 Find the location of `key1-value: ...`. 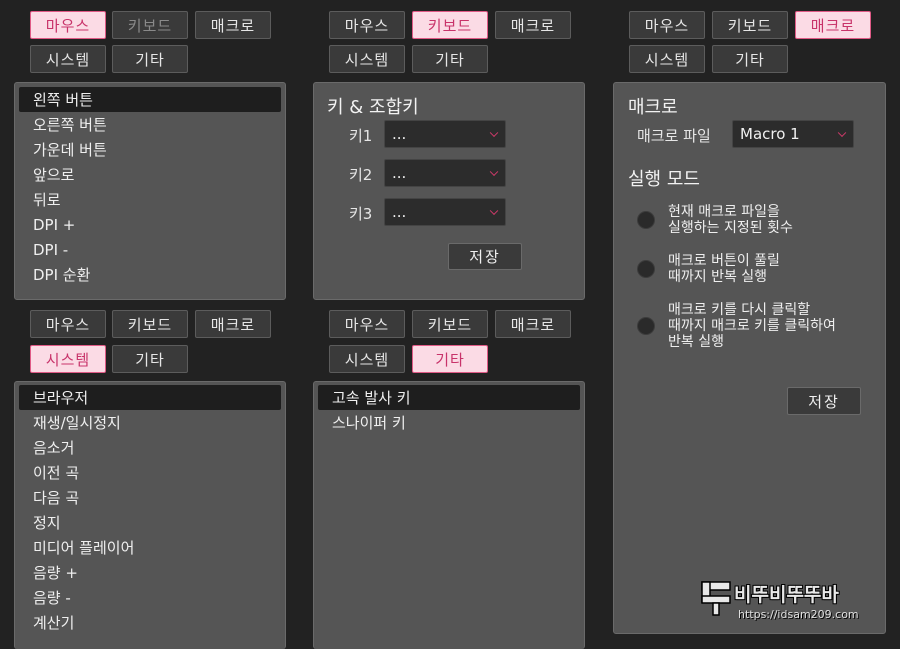

key1-value: ... is located at coordinates (399, 134).